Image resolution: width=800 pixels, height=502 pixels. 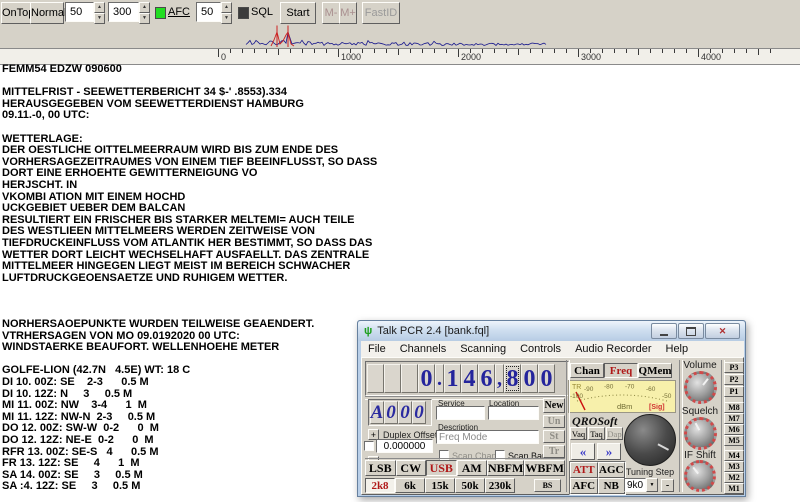 I want to click on taq-button: Taq, so click(x=596, y=433).